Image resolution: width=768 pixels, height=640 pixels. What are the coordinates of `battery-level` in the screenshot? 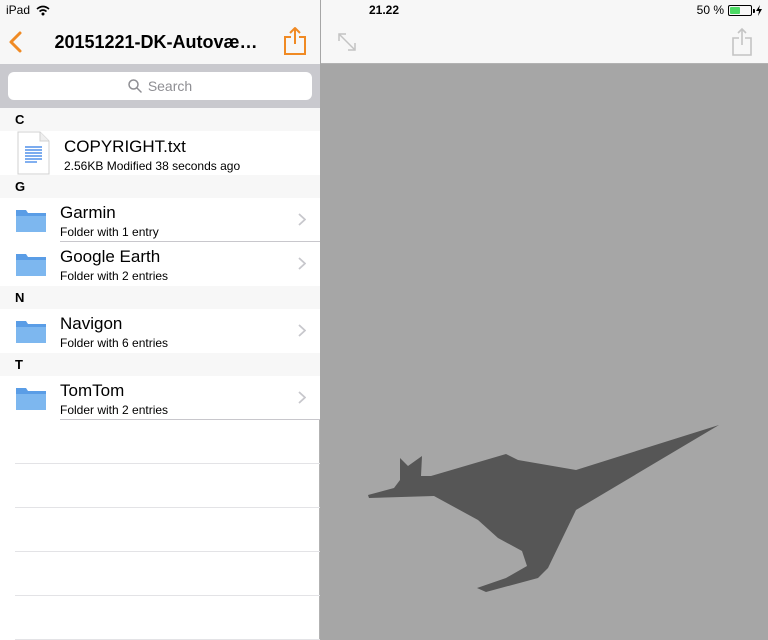 It's located at (735, 10).